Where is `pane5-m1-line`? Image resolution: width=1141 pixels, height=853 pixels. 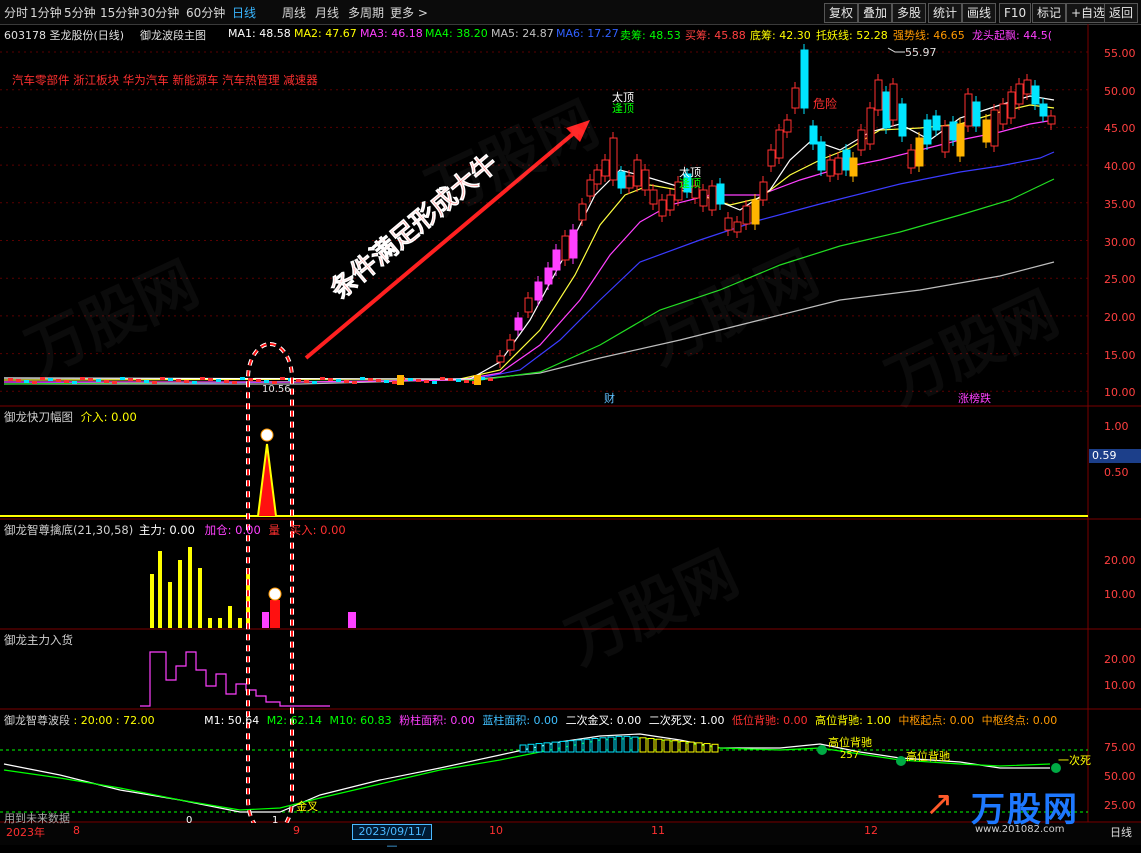
pane5-m1-line is located at coordinates (526, 773).